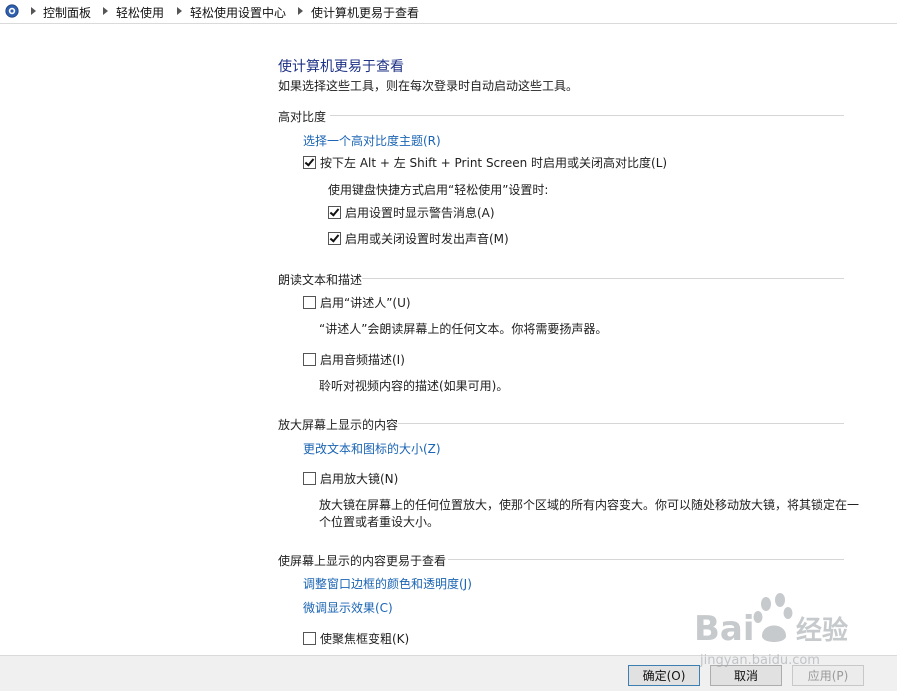 This screenshot has height=691, width=897. Describe the element at coordinates (365, 638) in the screenshot. I see `focus-rectangle-label: 使聚焦框变粗(K)` at that location.